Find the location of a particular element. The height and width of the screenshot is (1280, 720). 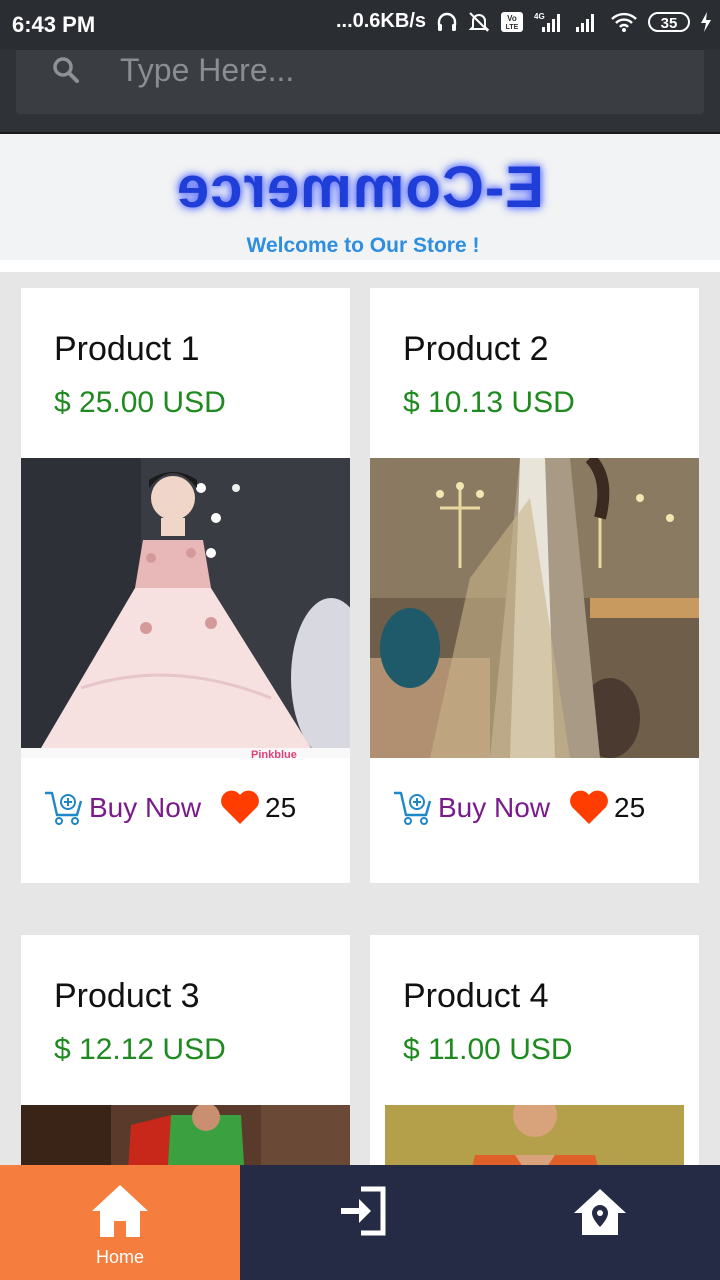

svg-text: Vo is located at coordinates (512, 18).